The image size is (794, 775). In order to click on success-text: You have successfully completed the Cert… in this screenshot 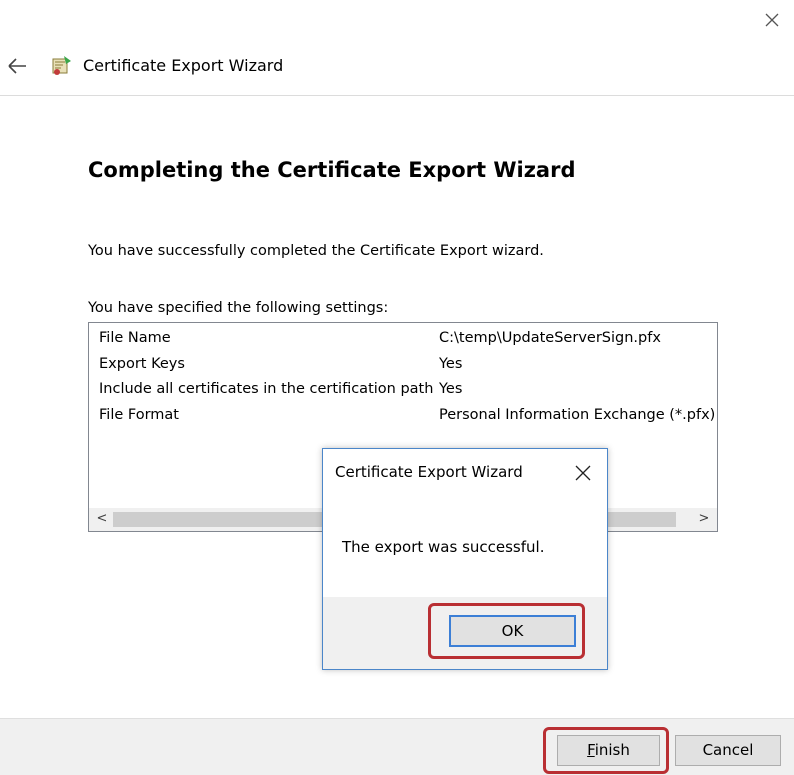, I will do `click(316, 251)`.